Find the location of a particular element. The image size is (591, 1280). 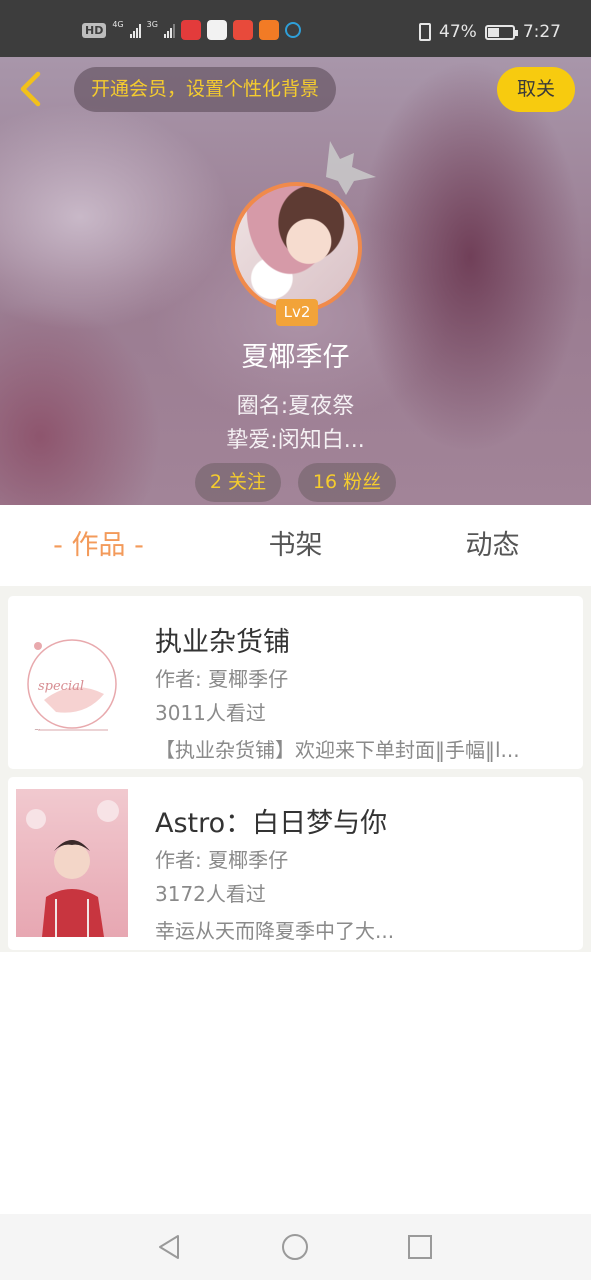

status-left-icons: HD 4G 3G is located at coordinates (191, 30).